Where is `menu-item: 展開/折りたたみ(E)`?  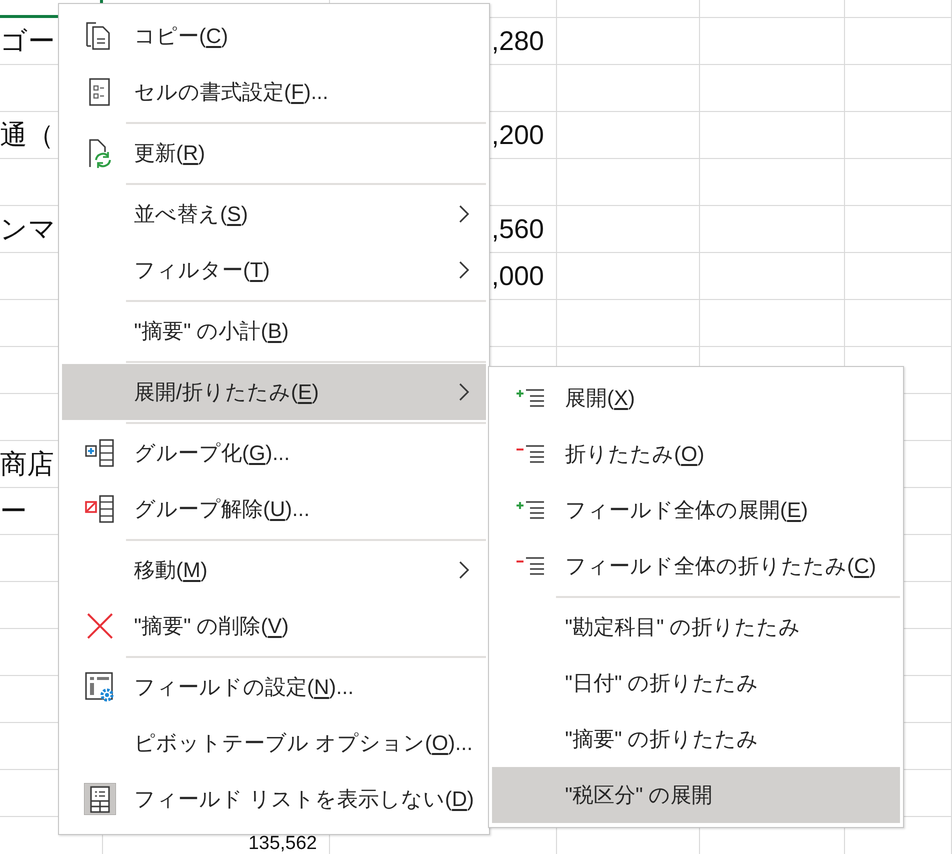
menu-item: 展開/折りたたみ(E) is located at coordinates (274, 392).